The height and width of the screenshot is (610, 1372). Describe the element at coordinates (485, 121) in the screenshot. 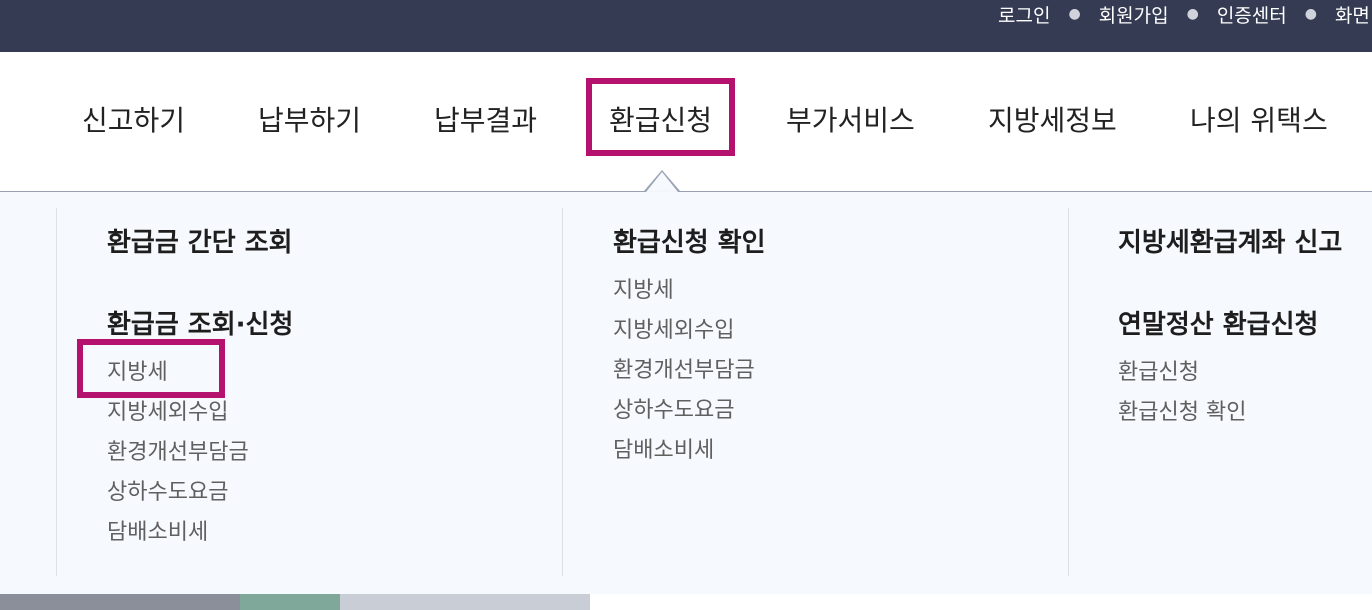

I see `nav-payment-result: 납부결과` at that location.